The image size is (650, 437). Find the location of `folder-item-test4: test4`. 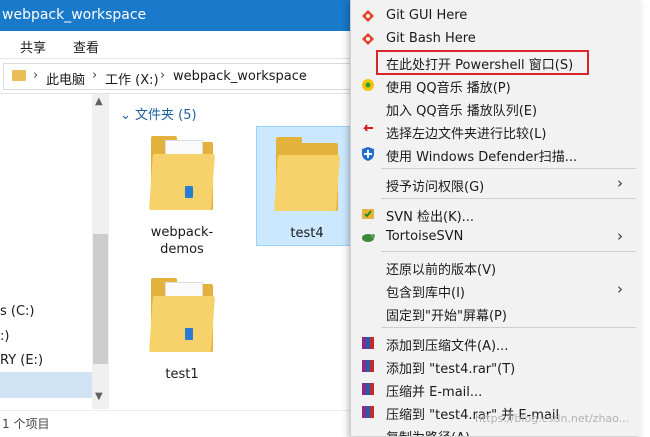

folder-item-test4: test4 is located at coordinates (307, 186).